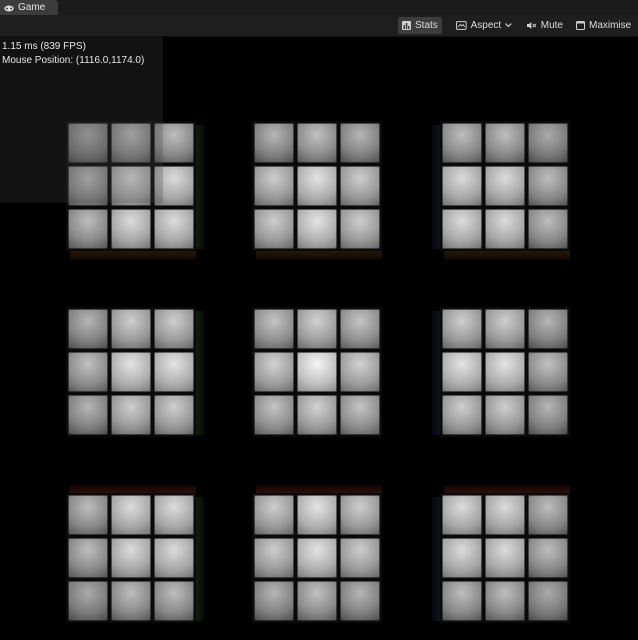 The width and height of the screenshot is (638, 640). What do you see at coordinates (610, 25) in the screenshot?
I see `maximise-label: Maximise` at bounding box center [610, 25].